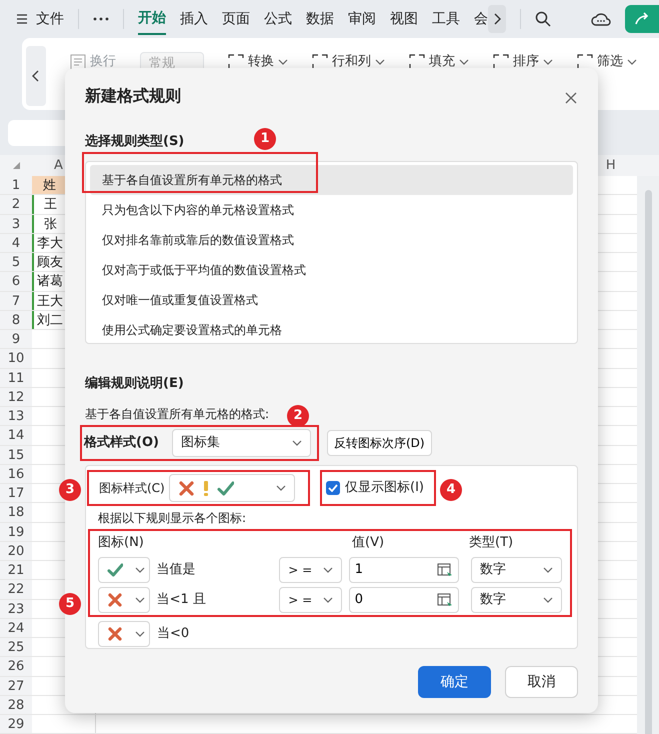 This screenshot has width=659, height=734. I want to click on ribbon-tab: 数据, so click(320, 19).